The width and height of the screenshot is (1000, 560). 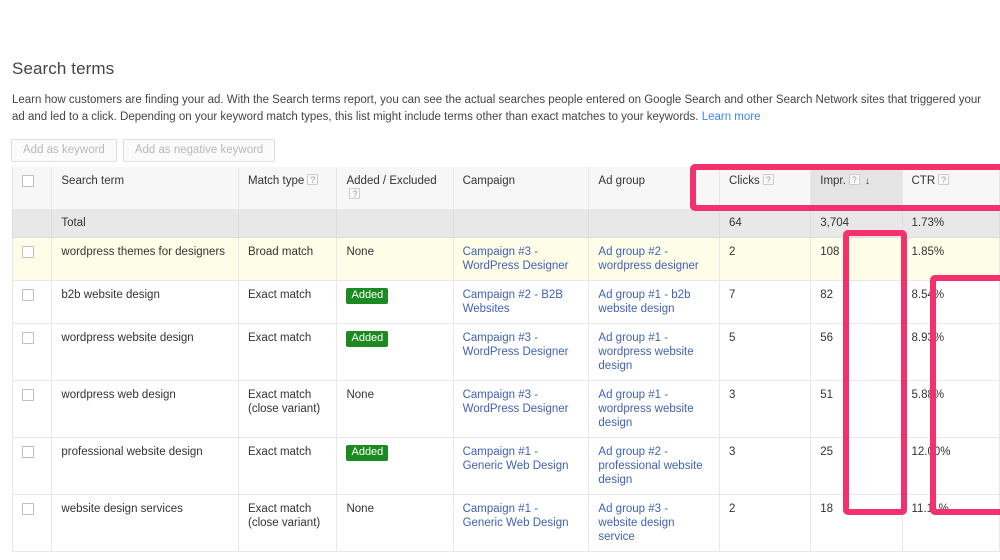 I want to click on cell-ad-group: Ad group #1 - b2b website design, so click(x=654, y=302).